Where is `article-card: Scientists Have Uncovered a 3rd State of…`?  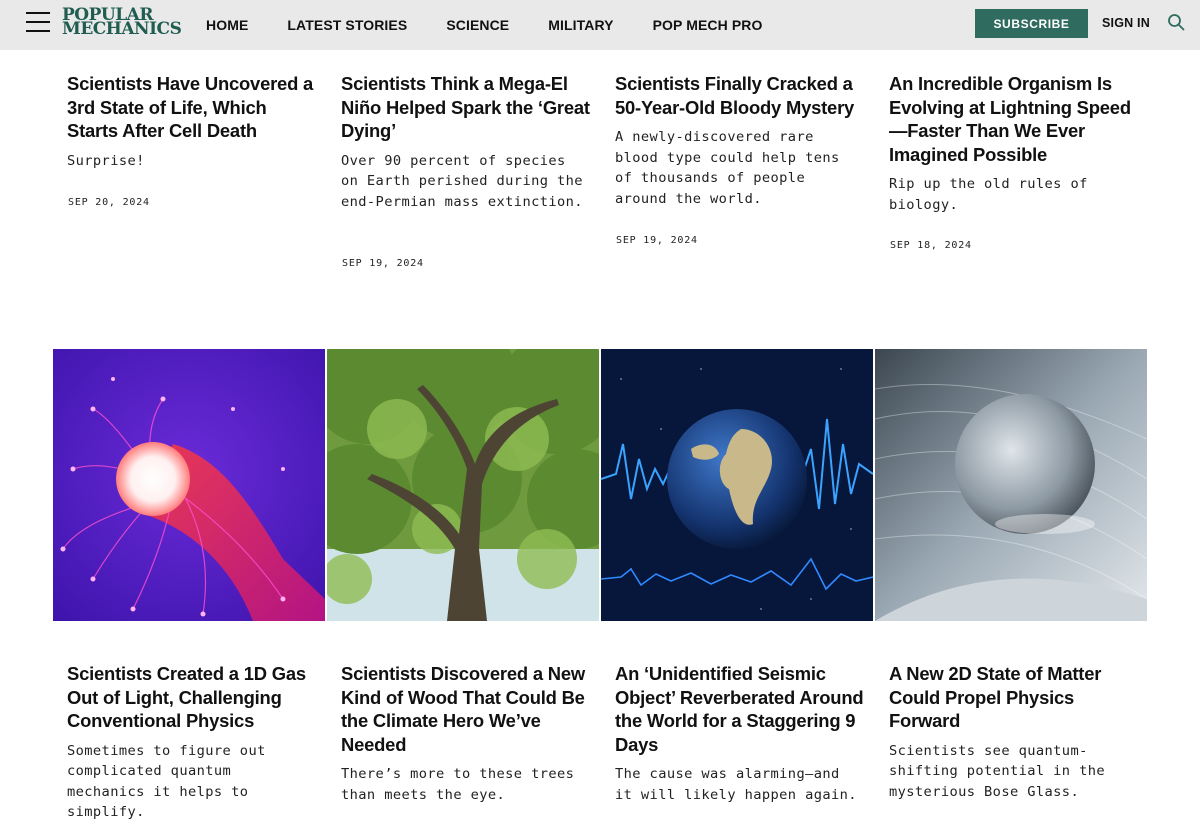
article-card: Scientists Have Uncovered a 3rd State of… is located at coordinates (192, 121).